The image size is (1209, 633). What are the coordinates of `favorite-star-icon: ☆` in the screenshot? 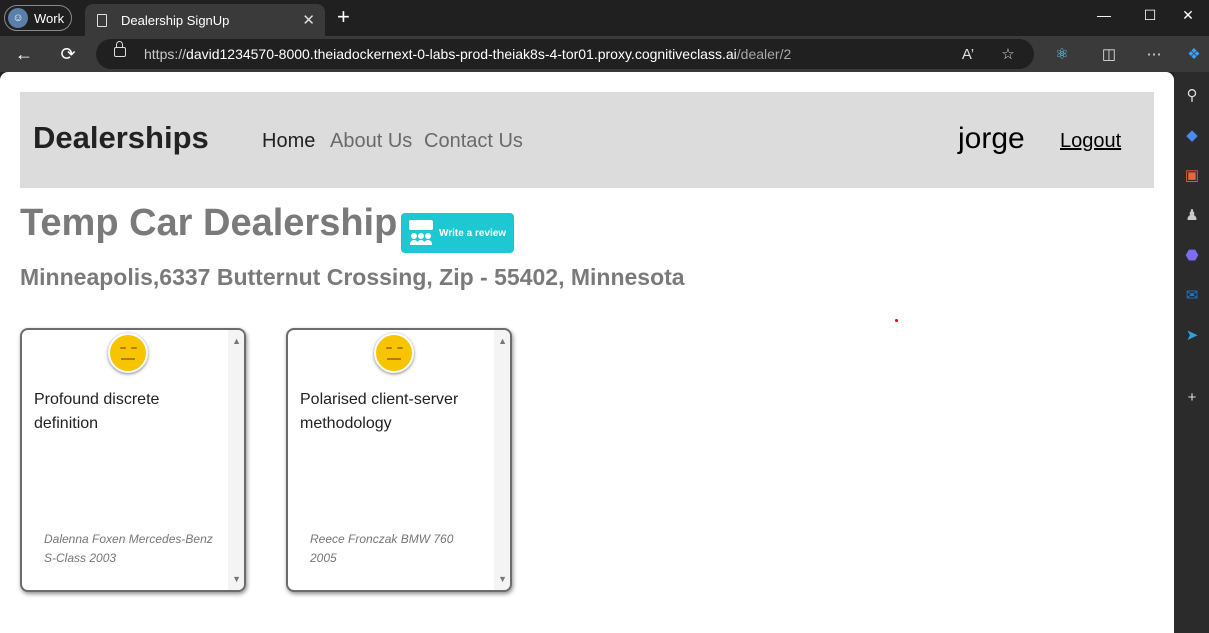 It's located at (1008, 54).